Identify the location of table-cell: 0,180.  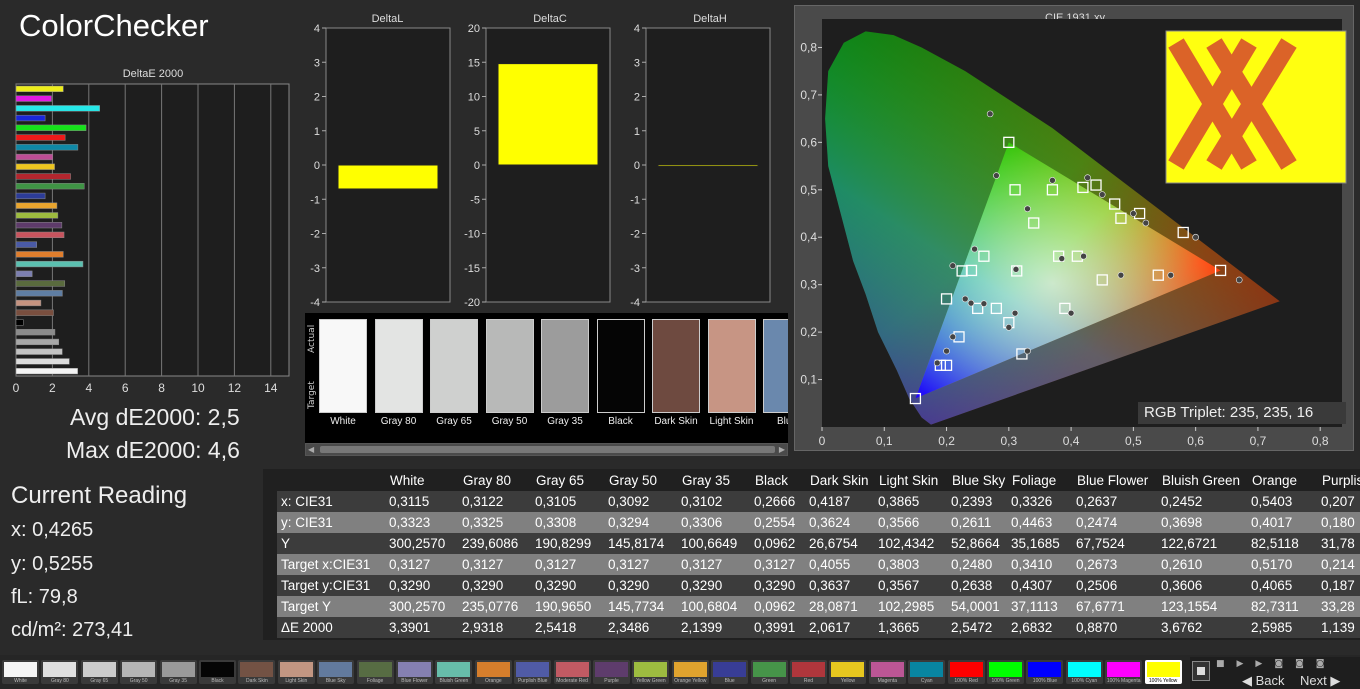
(1338, 522).